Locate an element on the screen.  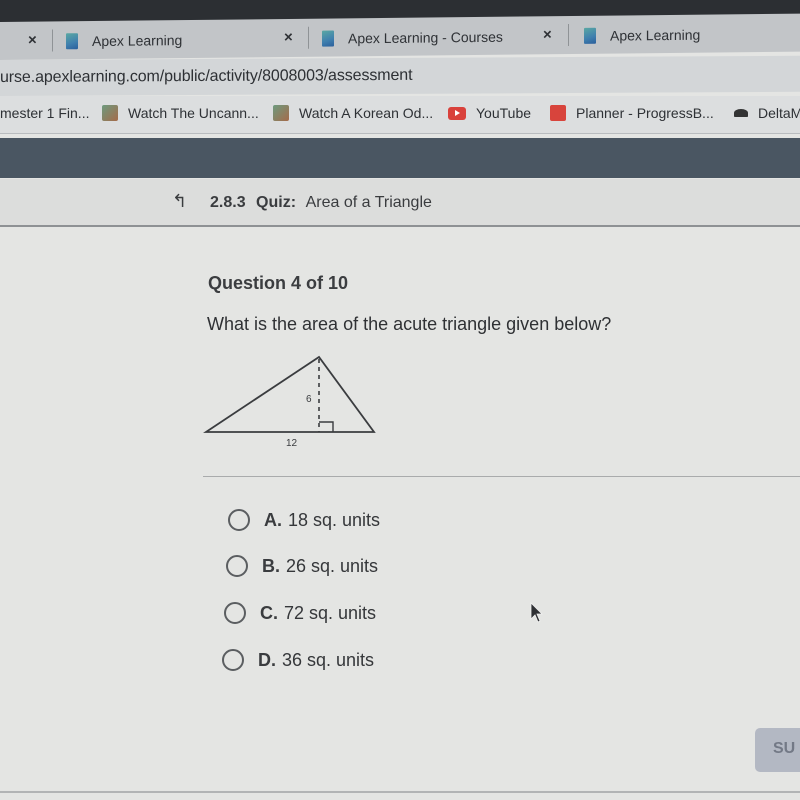
option-text: 18 sq. units is located at coordinates (334, 519).